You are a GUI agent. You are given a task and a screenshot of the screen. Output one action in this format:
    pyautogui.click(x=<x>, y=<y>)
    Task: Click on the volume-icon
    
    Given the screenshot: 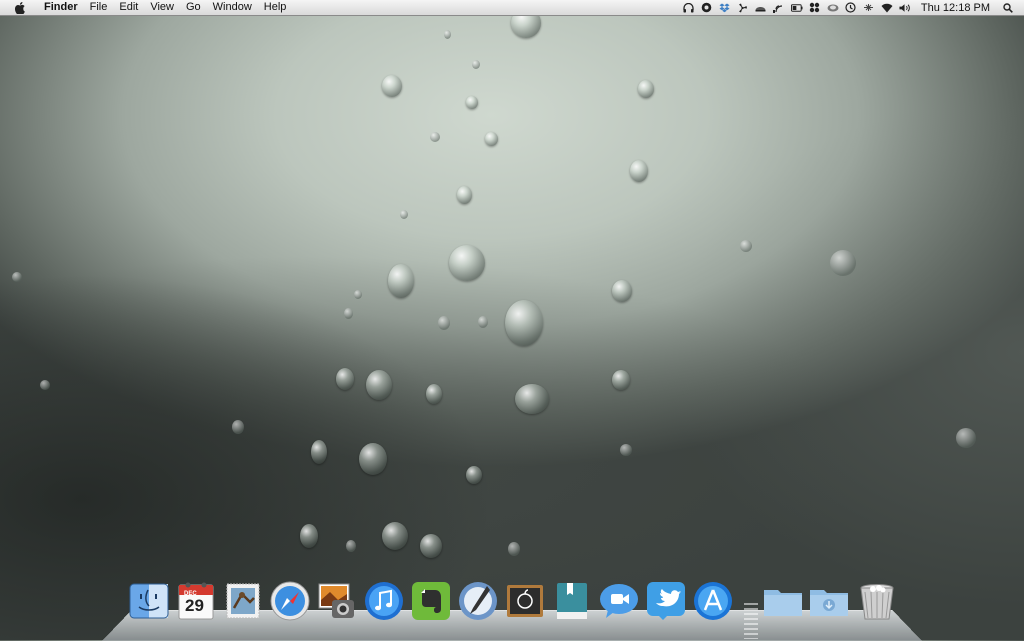 What is the action you would take?
    pyautogui.click(x=905, y=7)
    